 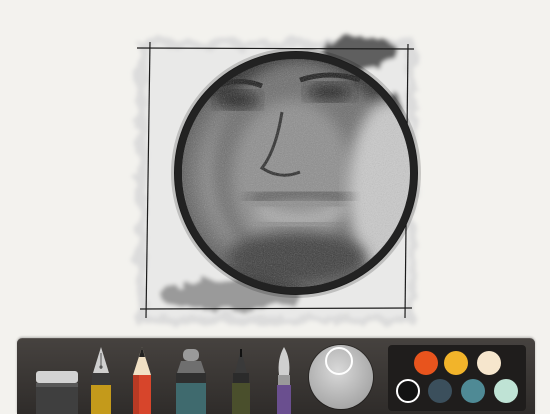 I want to click on fineliner-tool, so click(x=241, y=376).